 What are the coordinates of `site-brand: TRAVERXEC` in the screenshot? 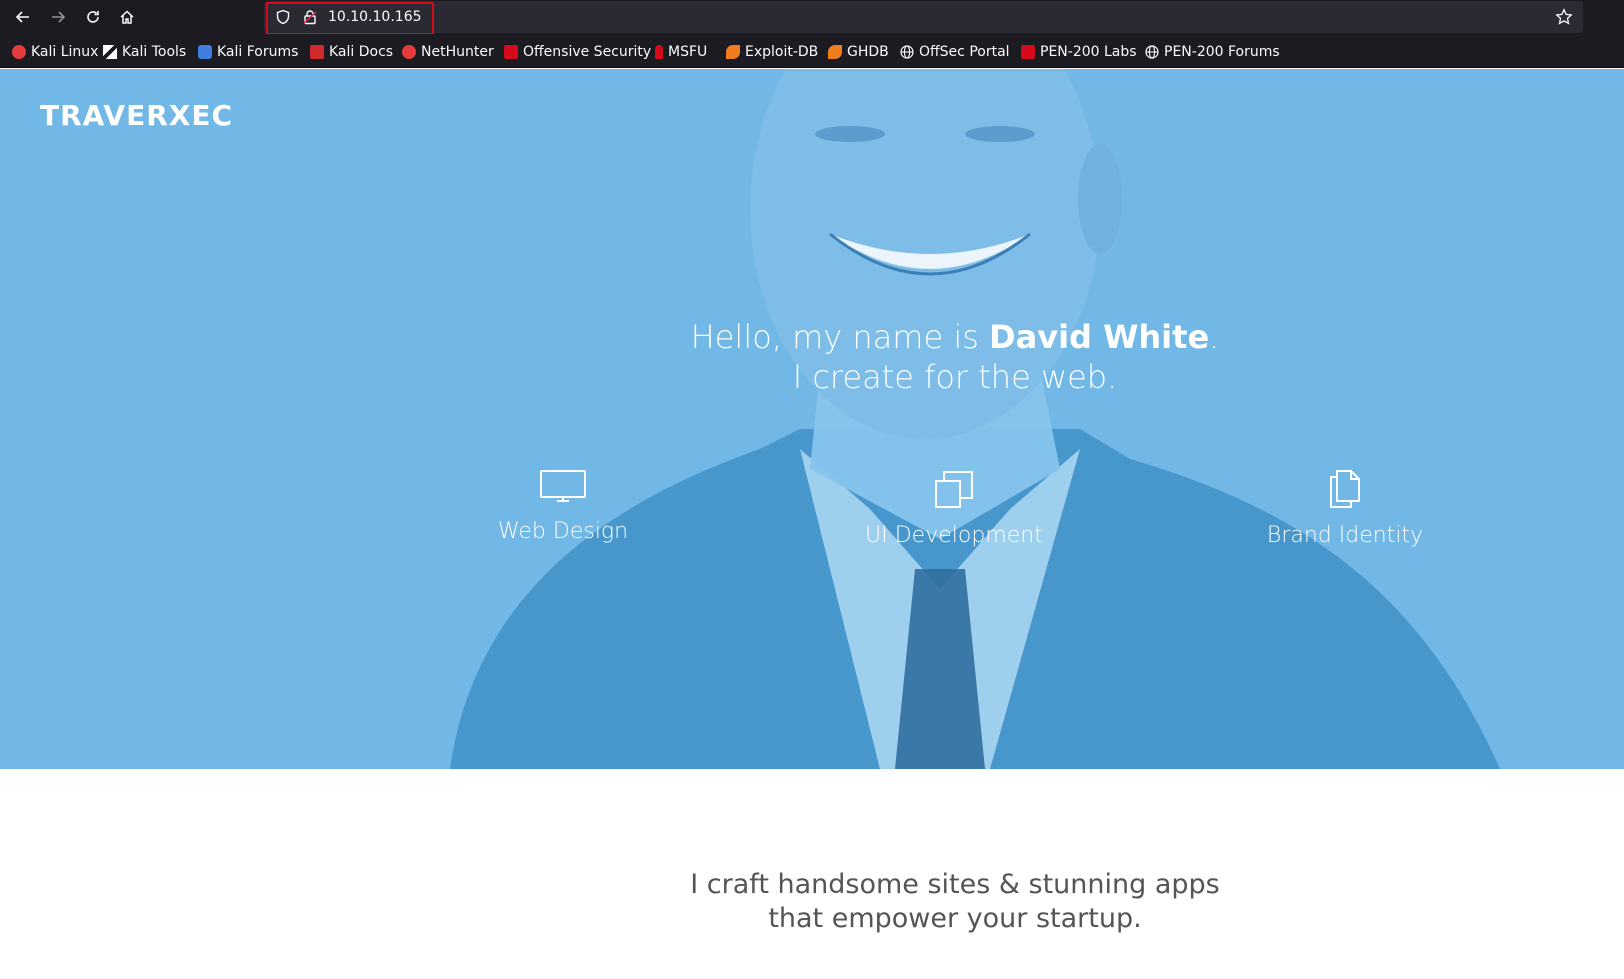 It's located at (136, 115).